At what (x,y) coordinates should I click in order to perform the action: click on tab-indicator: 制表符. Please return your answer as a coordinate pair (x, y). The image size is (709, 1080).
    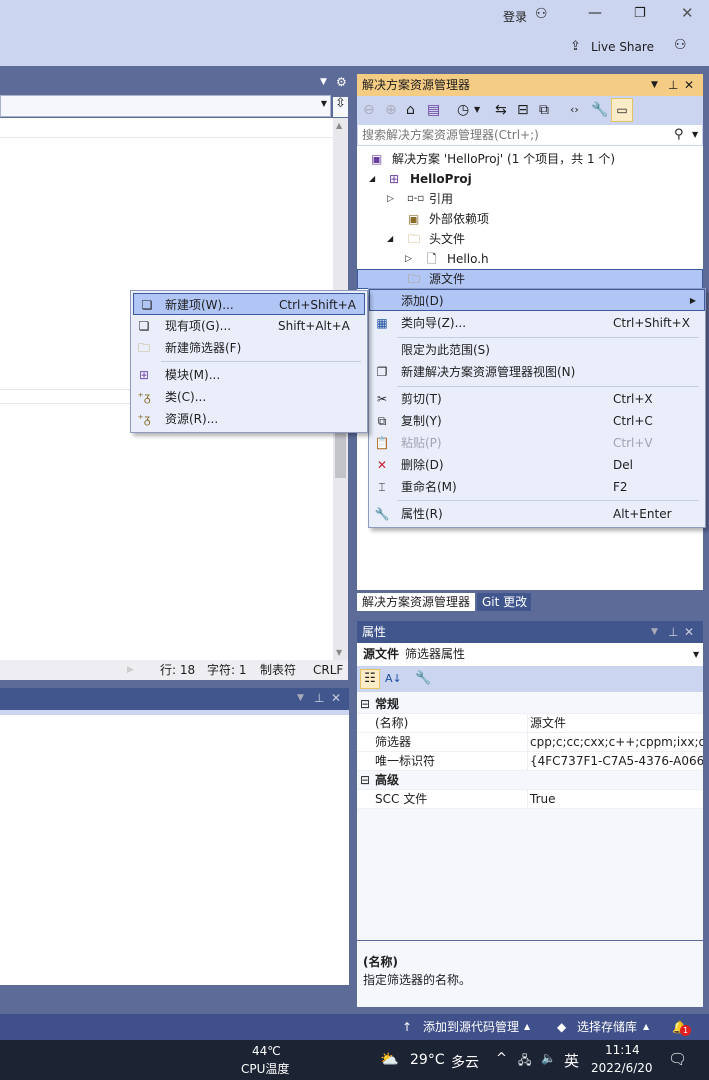
    Looking at the image, I should click on (278, 670).